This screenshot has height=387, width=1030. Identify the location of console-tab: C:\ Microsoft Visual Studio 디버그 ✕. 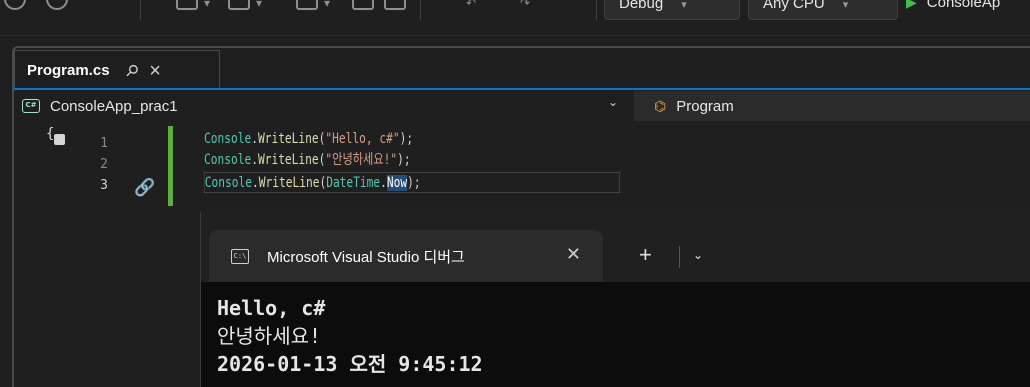
(406, 256).